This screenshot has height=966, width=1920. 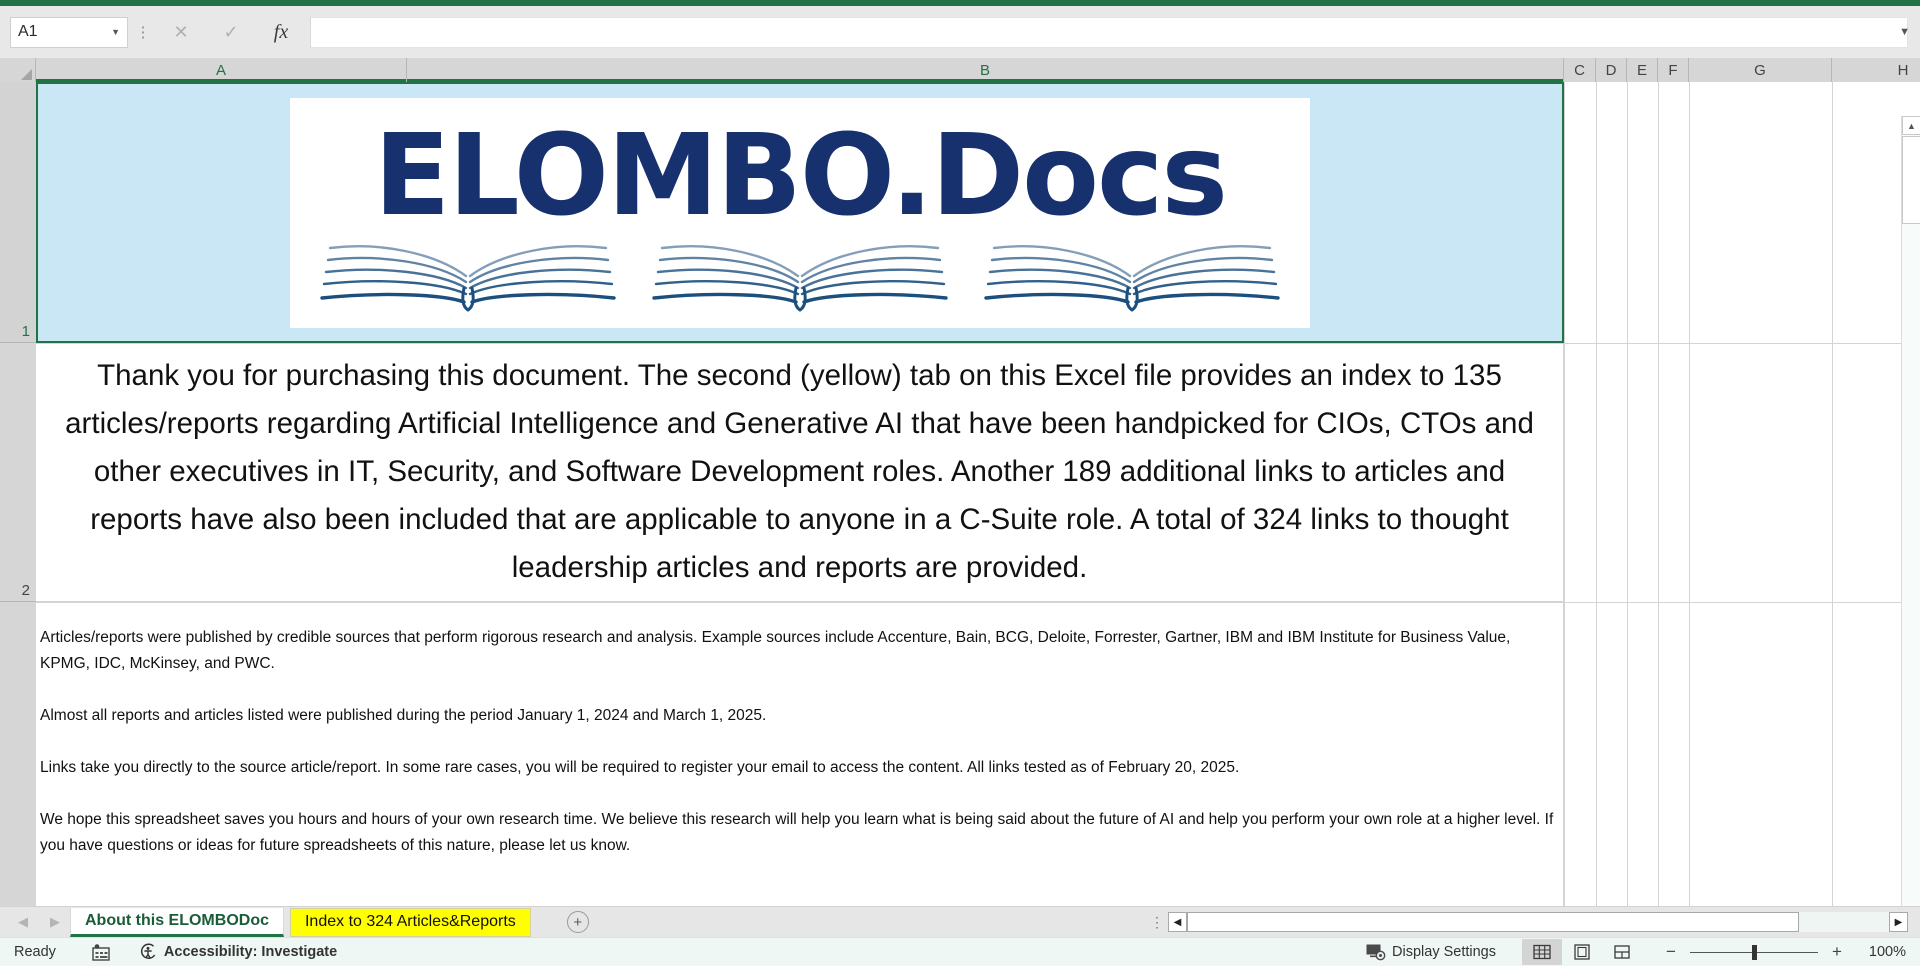 What do you see at coordinates (1910, 540) in the screenshot?
I see `vertical-scrollbar: ▲` at bounding box center [1910, 540].